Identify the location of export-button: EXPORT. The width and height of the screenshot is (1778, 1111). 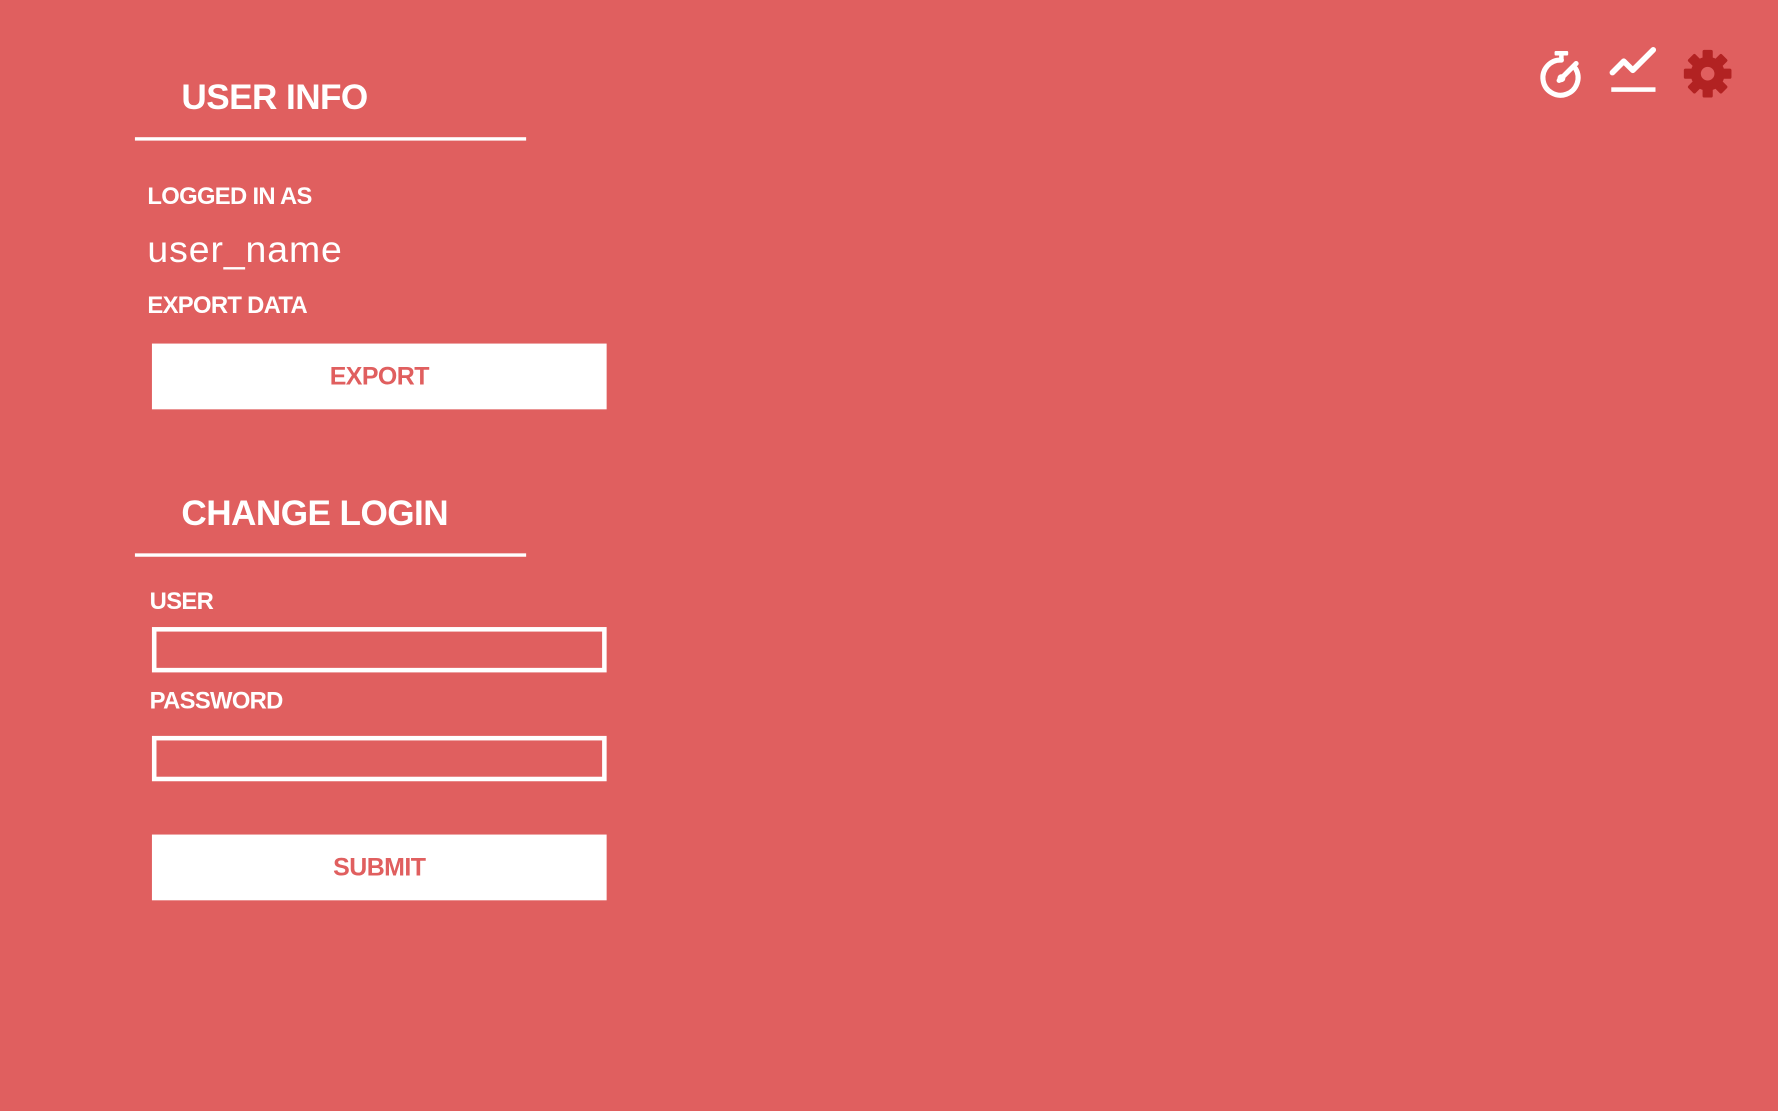
(379, 376).